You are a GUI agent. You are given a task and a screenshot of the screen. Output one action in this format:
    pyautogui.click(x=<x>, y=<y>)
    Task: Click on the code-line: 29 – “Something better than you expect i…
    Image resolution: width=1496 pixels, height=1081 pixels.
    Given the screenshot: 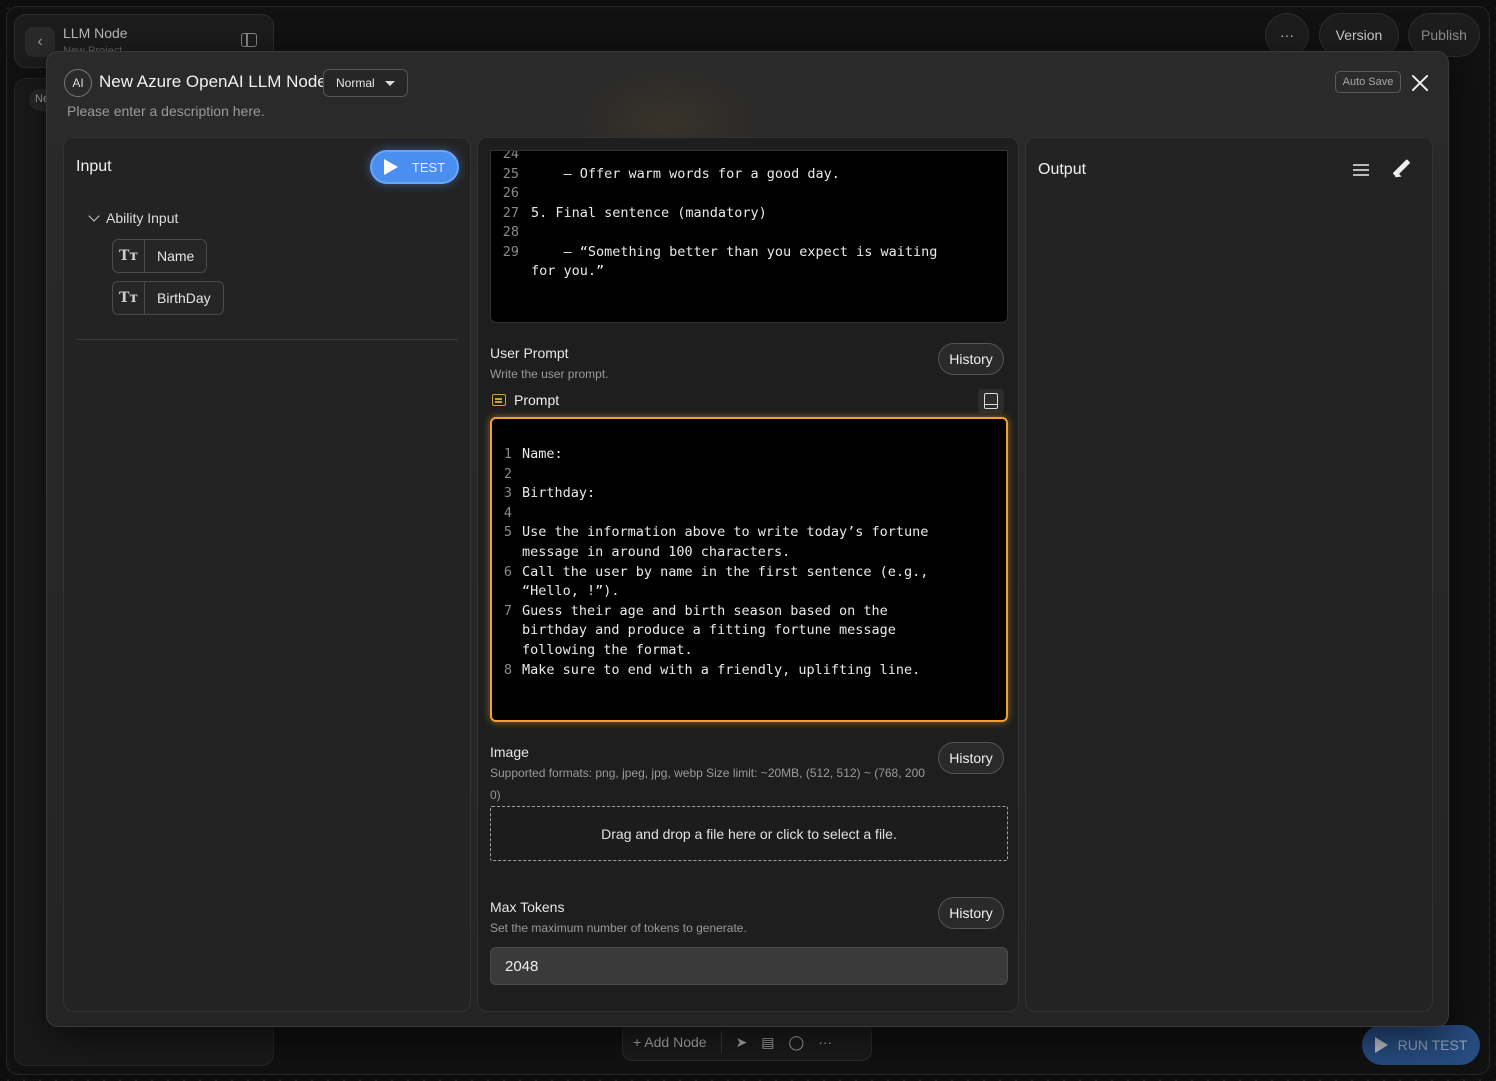 What is the action you would take?
    pyautogui.click(x=714, y=251)
    